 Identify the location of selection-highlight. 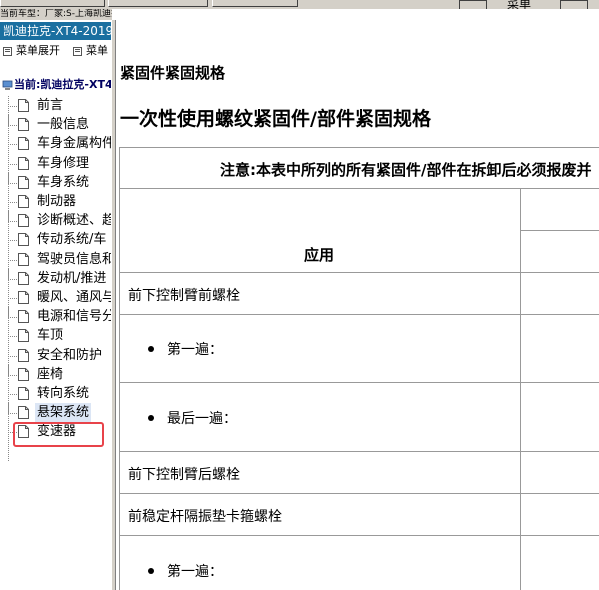
(58, 434).